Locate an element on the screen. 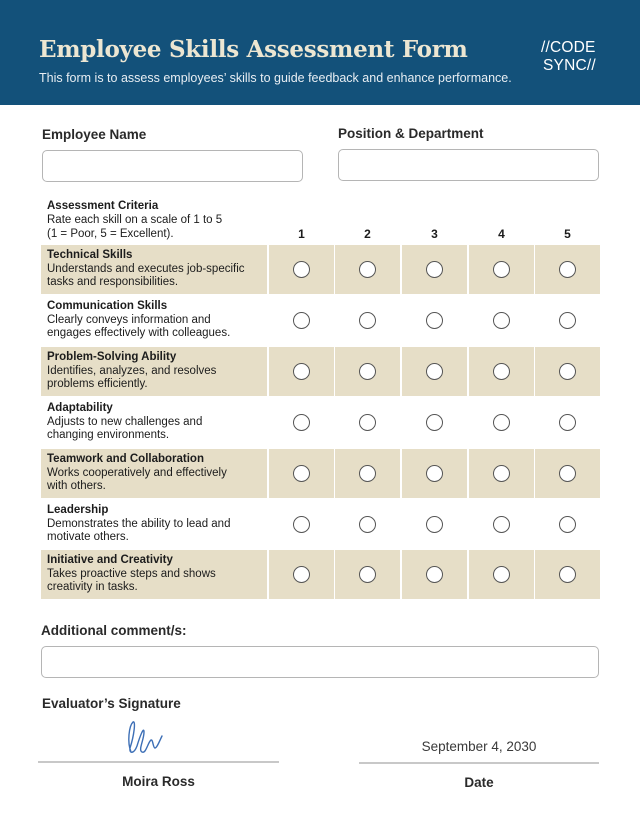 The image size is (640, 828). assessment-criteria-heading: Assessment Criteria is located at coordinates (103, 206).